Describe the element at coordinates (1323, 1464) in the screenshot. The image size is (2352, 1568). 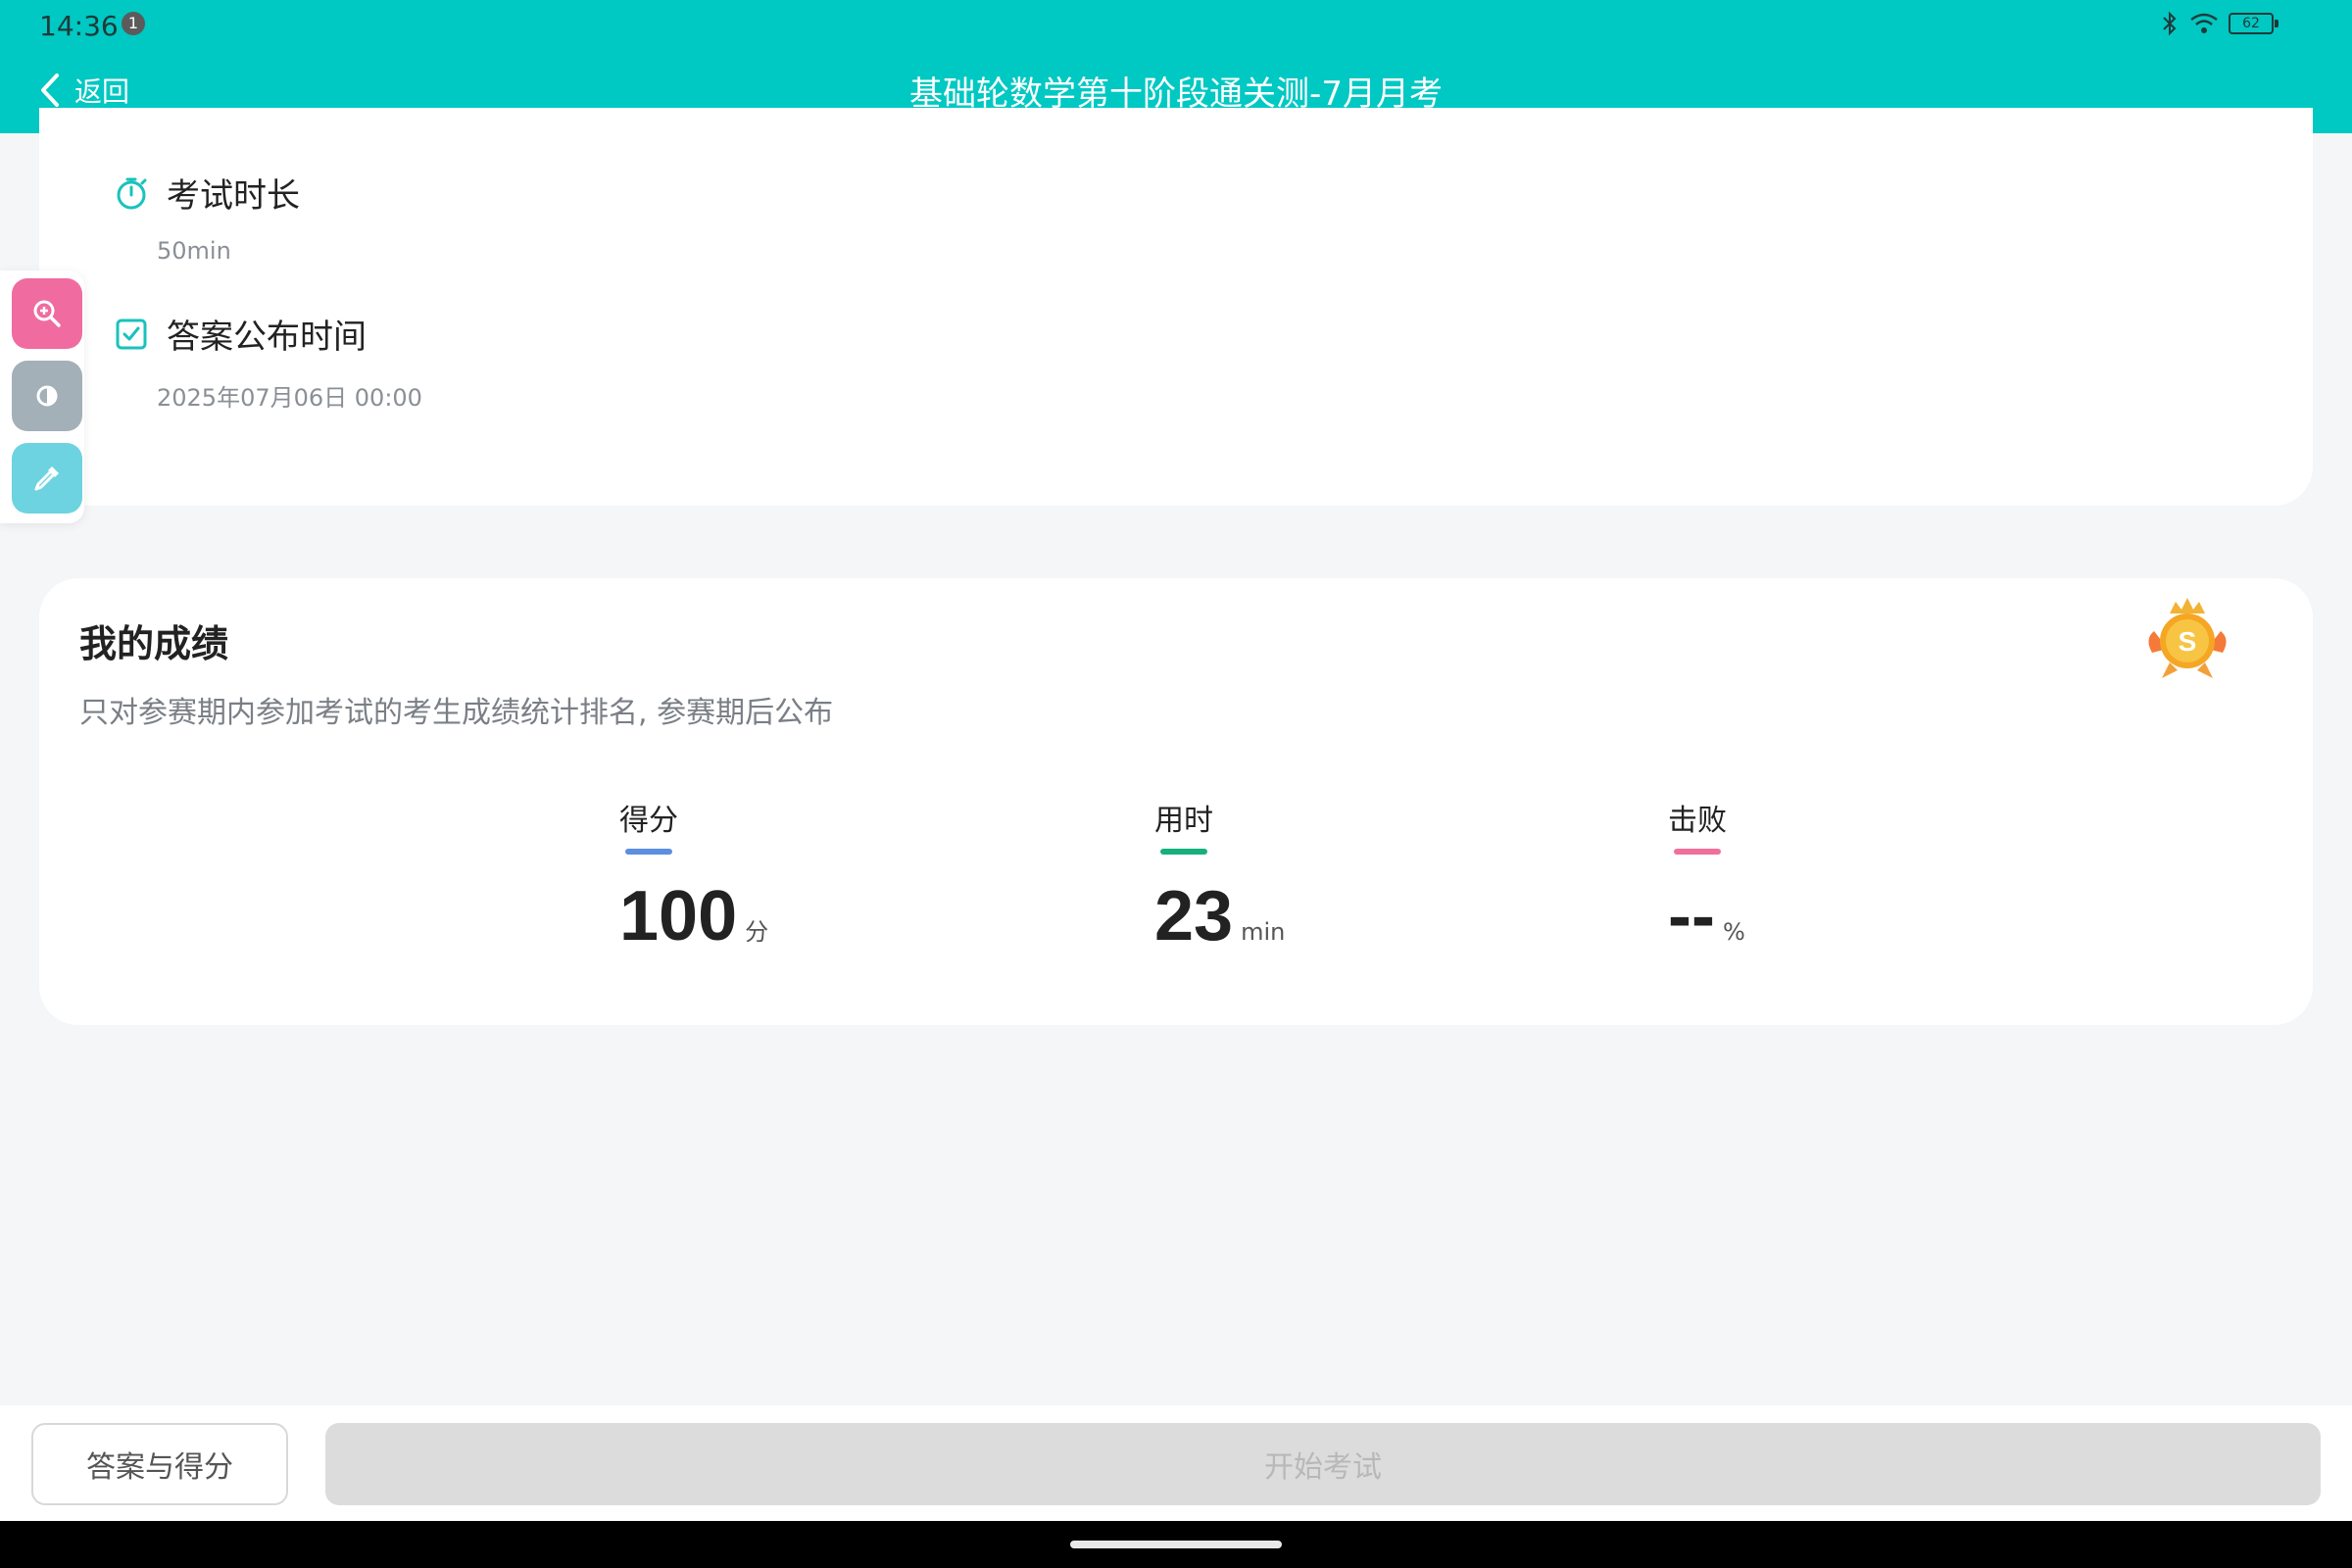
I see `start-exam-button: 开始考试` at that location.